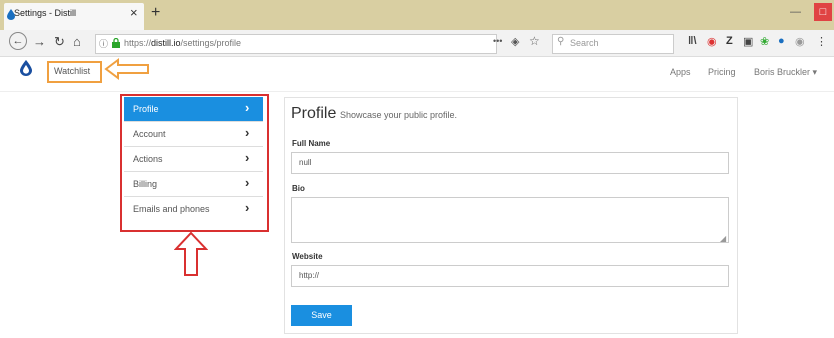  What do you see at coordinates (534, 41) in the screenshot?
I see `bookmark-star-icon: ☆` at bounding box center [534, 41].